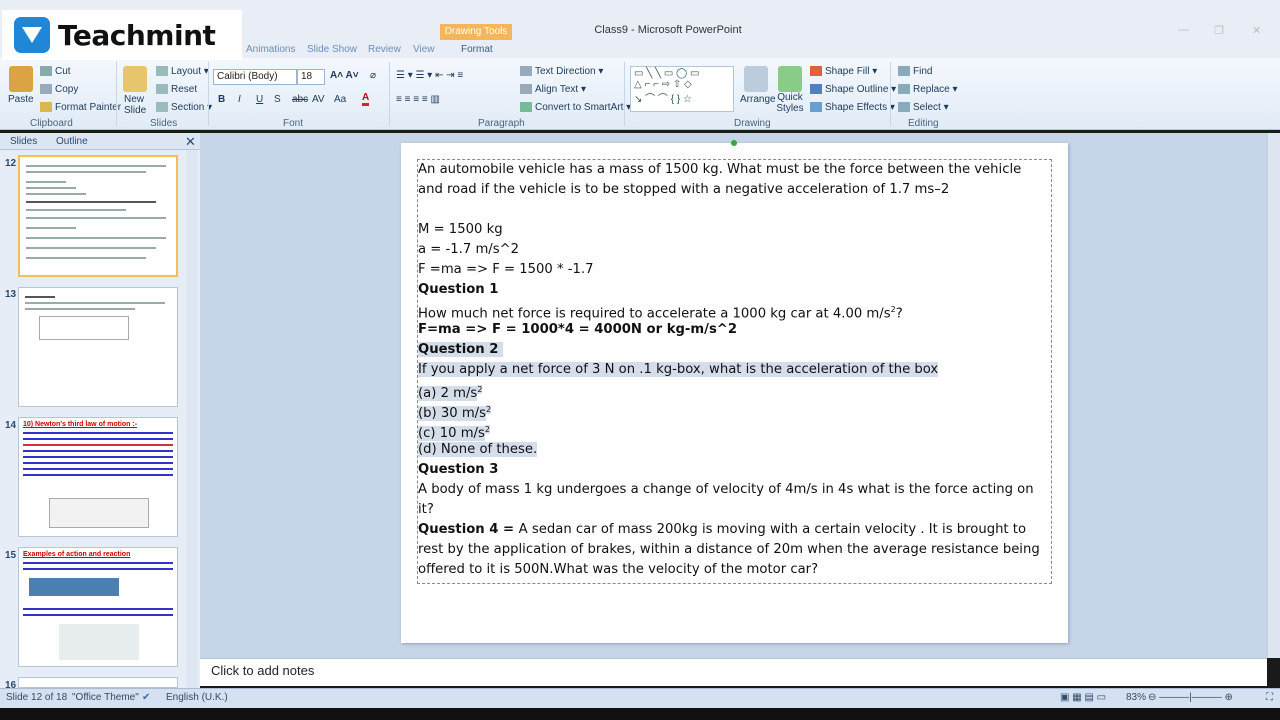 This screenshot has height=720, width=1280. What do you see at coordinates (904, 71) in the screenshot?
I see `binoculars-icon` at bounding box center [904, 71].